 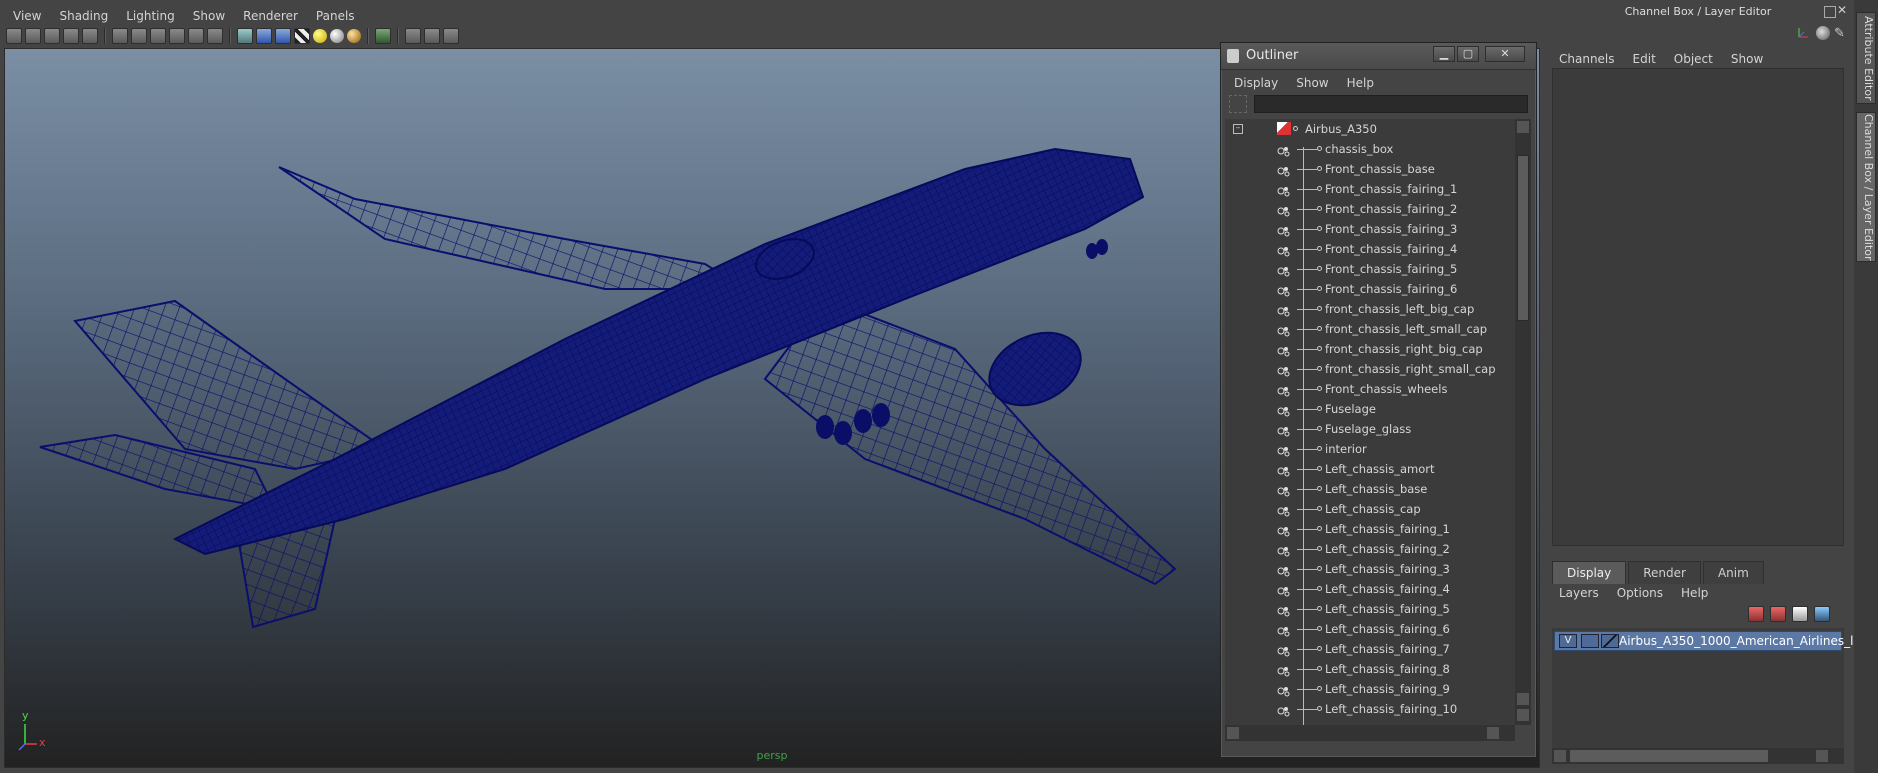 I want to click on scroll-down-icon, so click(x=1523, y=699).